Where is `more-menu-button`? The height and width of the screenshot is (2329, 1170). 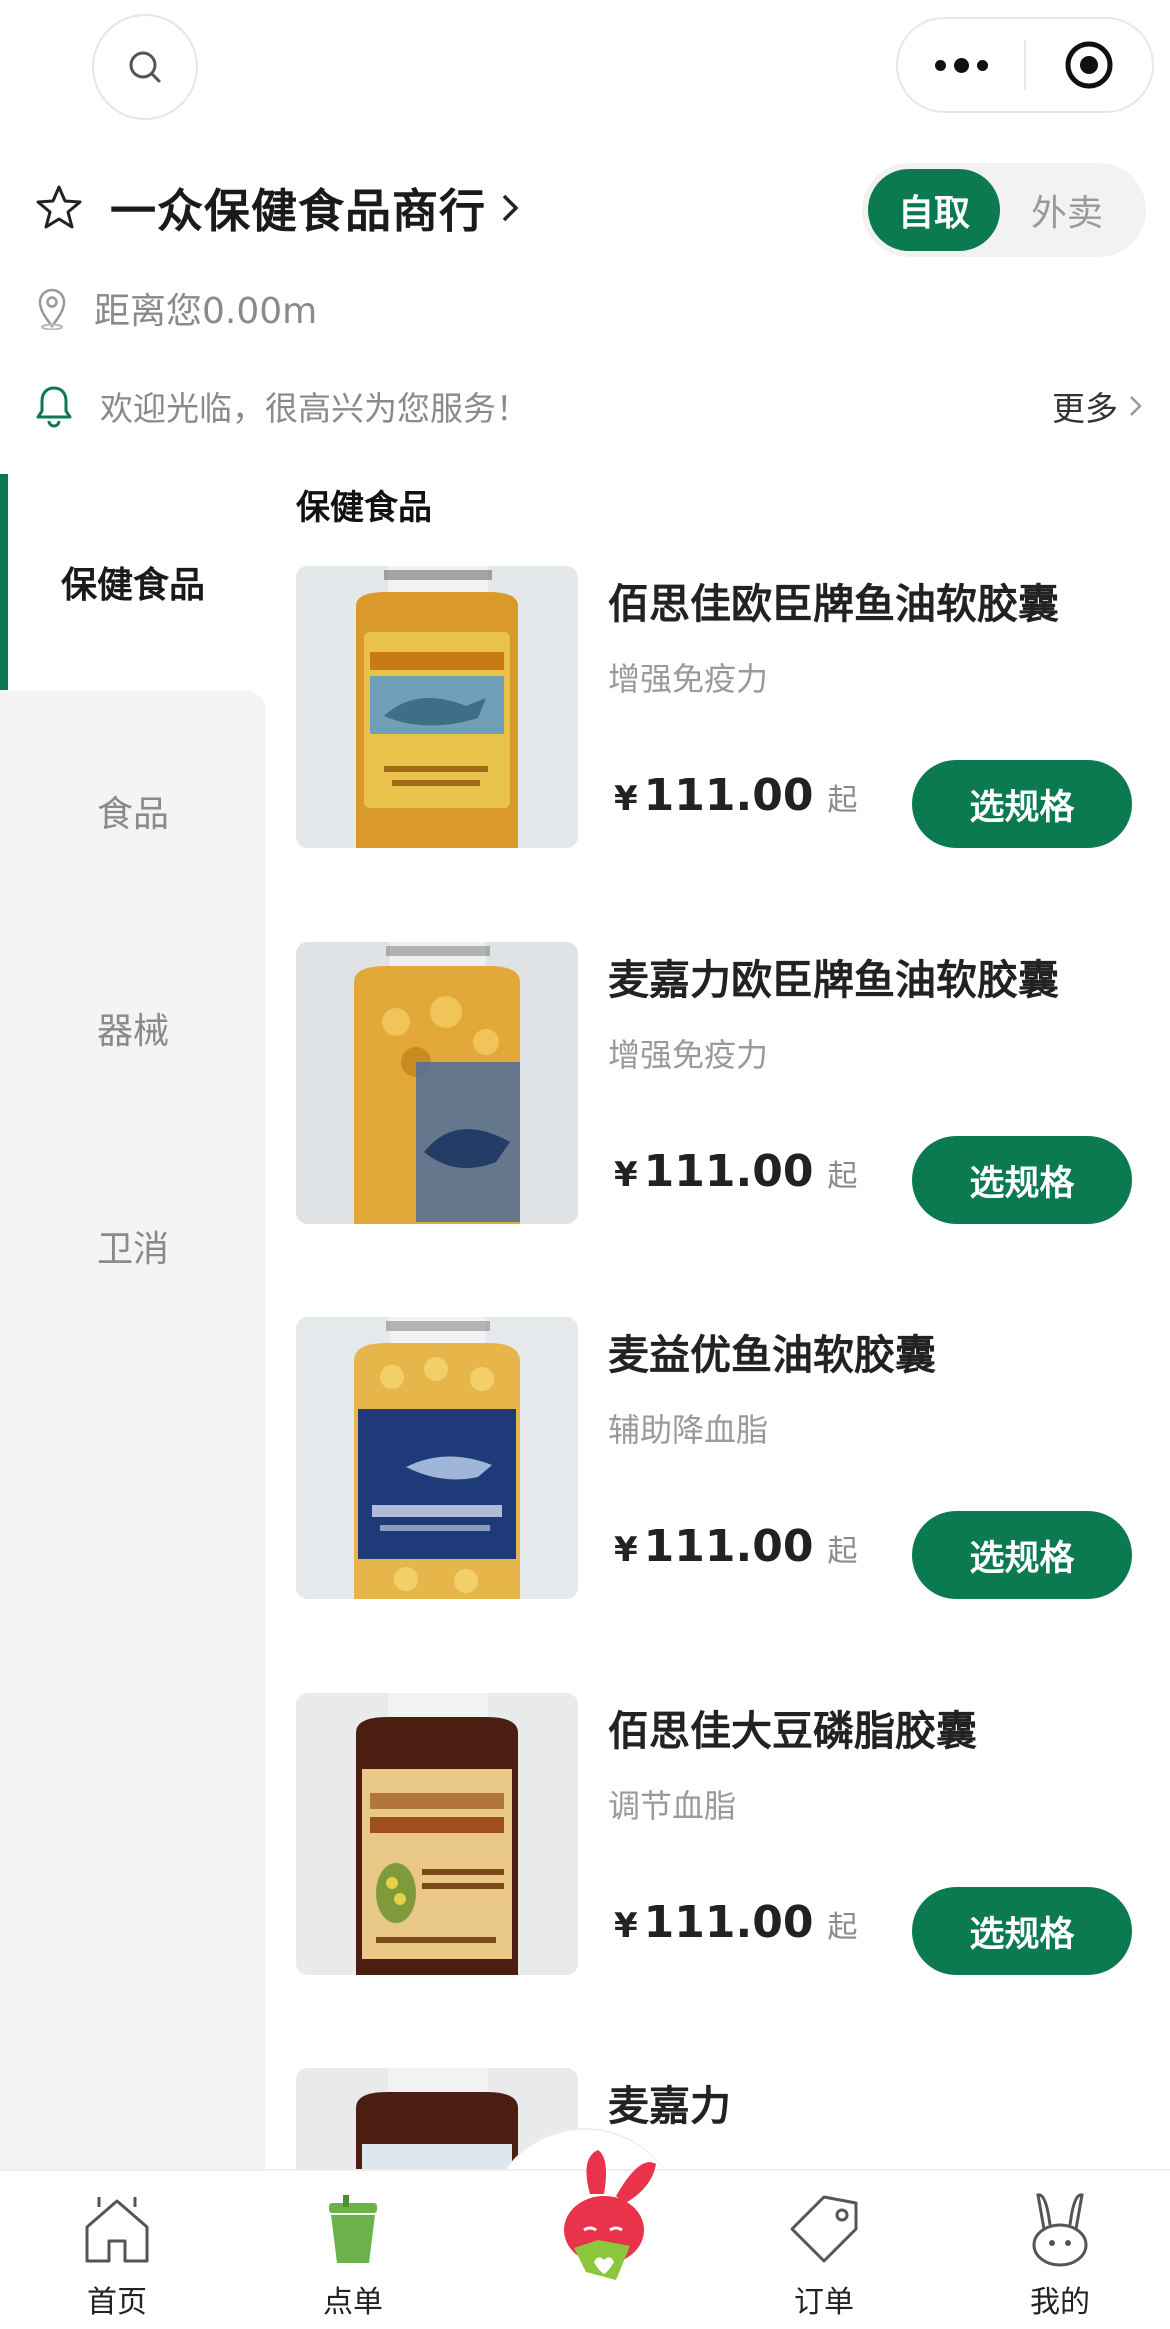 more-menu-button is located at coordinates (961, 65).